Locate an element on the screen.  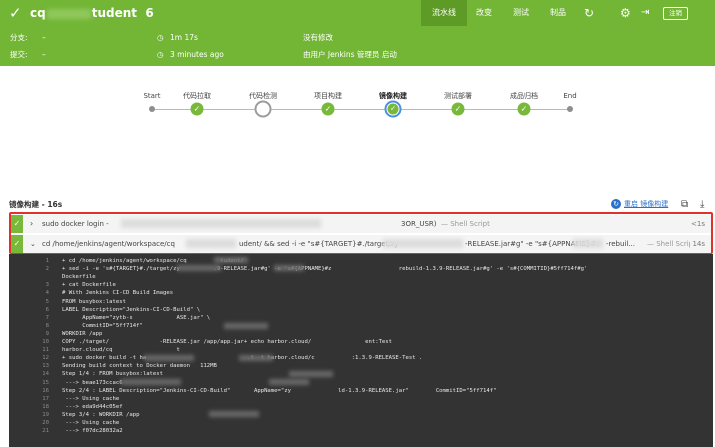
run-header: ✓ cq tudent 6 流水线 改变 测试 制品 ↻ ⚙ ⇥ 注销 is located at coordinates (357, 13).